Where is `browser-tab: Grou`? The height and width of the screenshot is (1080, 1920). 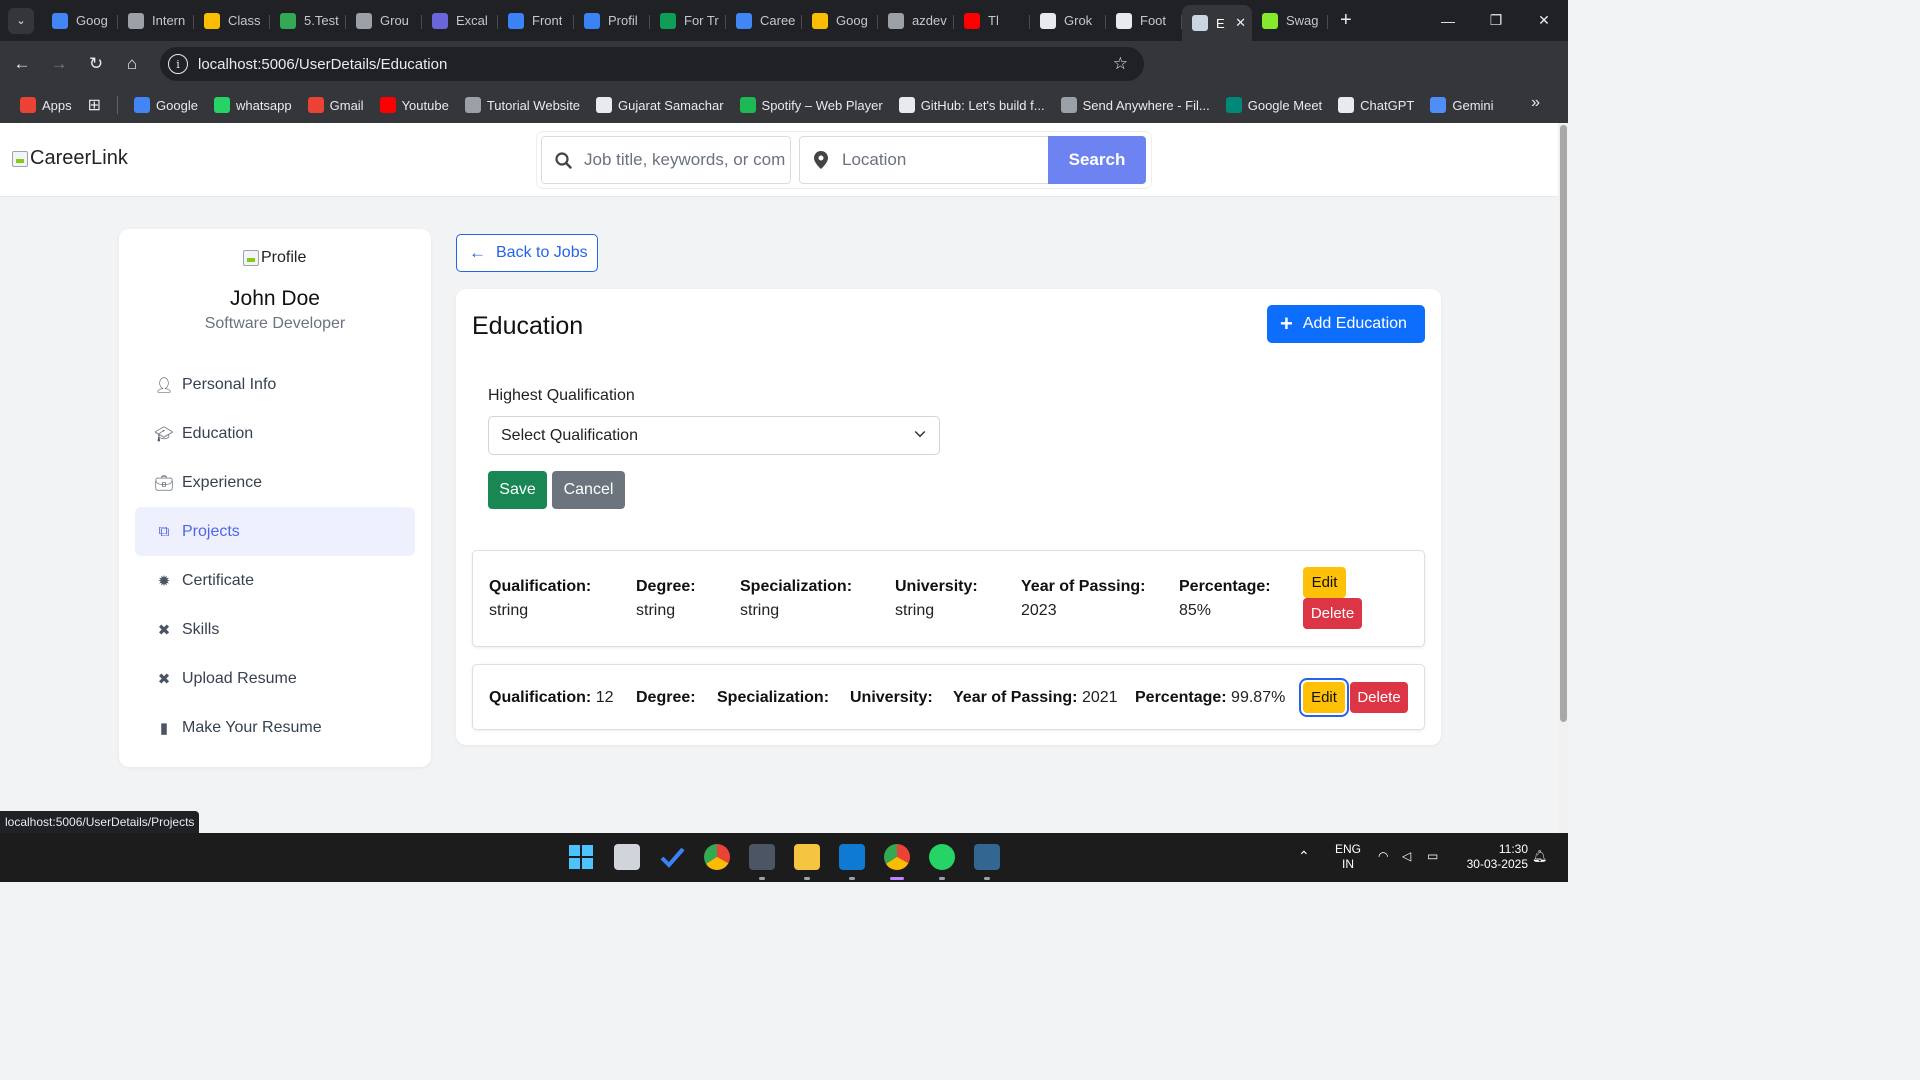 browser-tab: Grou is located at coordinates (384, 21).